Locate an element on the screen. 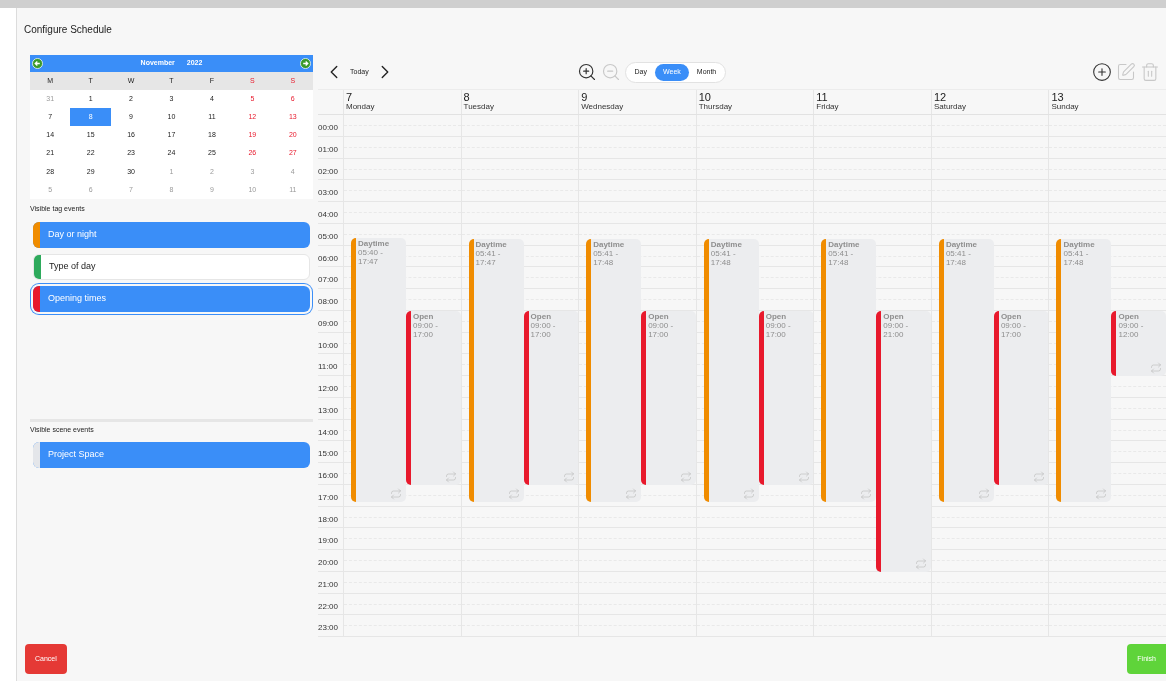 Image resolution: width=1166 pixels, height=681 pixels. weekday-name: Tuesday is located at coordinates (479, 107).